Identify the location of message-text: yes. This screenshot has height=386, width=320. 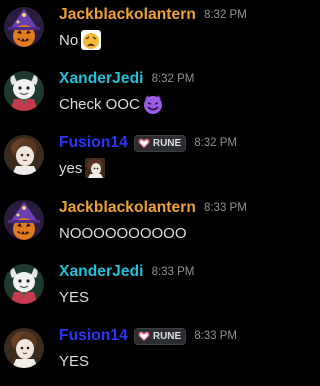
(71, 168).